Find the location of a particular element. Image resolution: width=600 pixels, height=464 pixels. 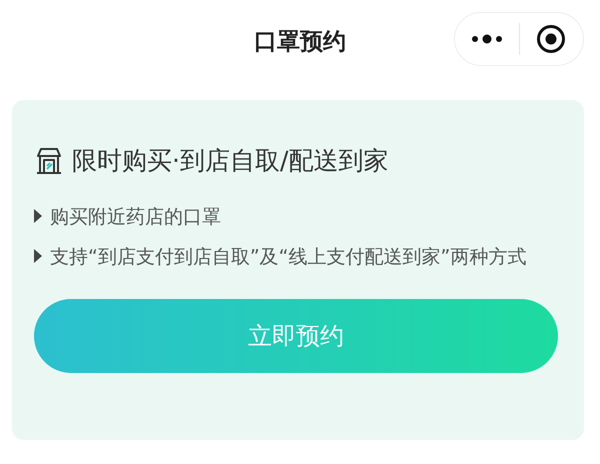

more-icon is located at coordinates (486, 39).